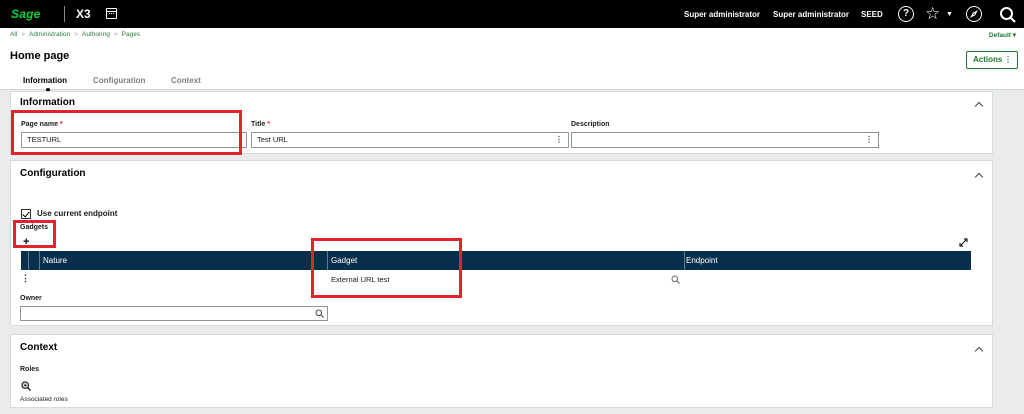 This screenshot has height=414, width=1024. What do you see at coordinates (30, 369) in the screenshot?
I see `roles-label: Roles` at bounding box center [30, 369].